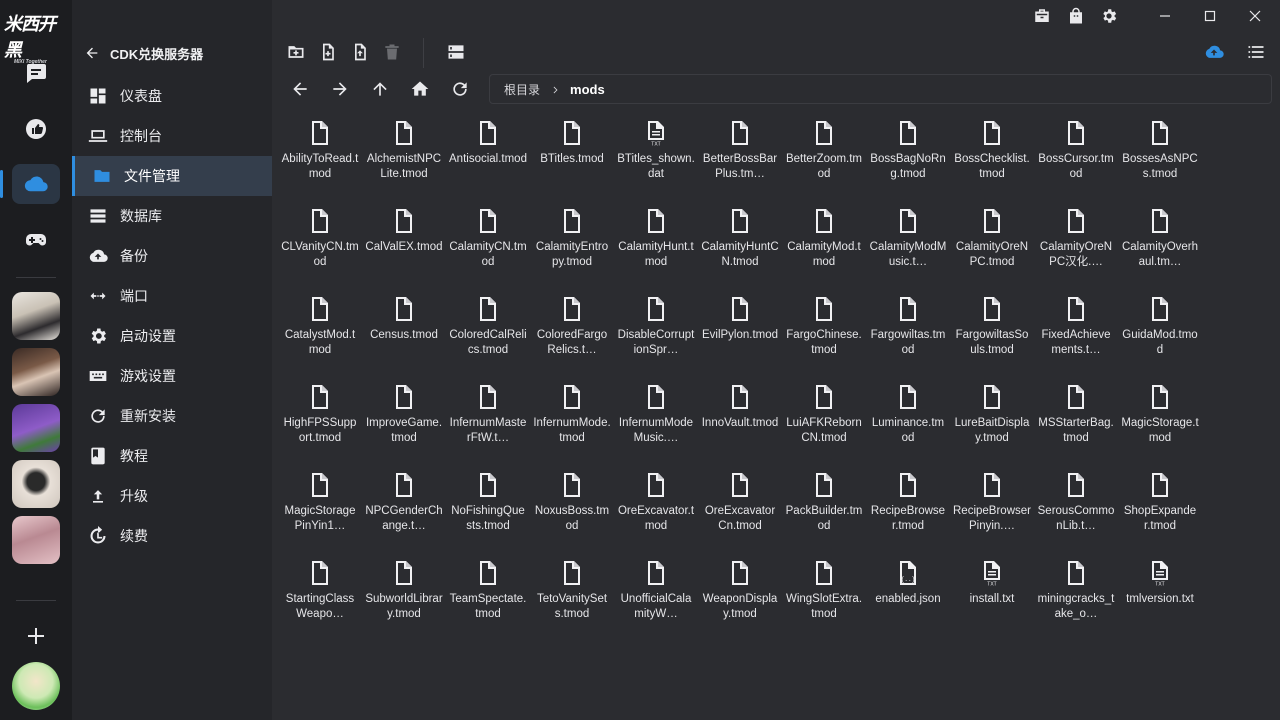  I want to click on file-item: NoFishingQuests.tmod, so click(488, 512).